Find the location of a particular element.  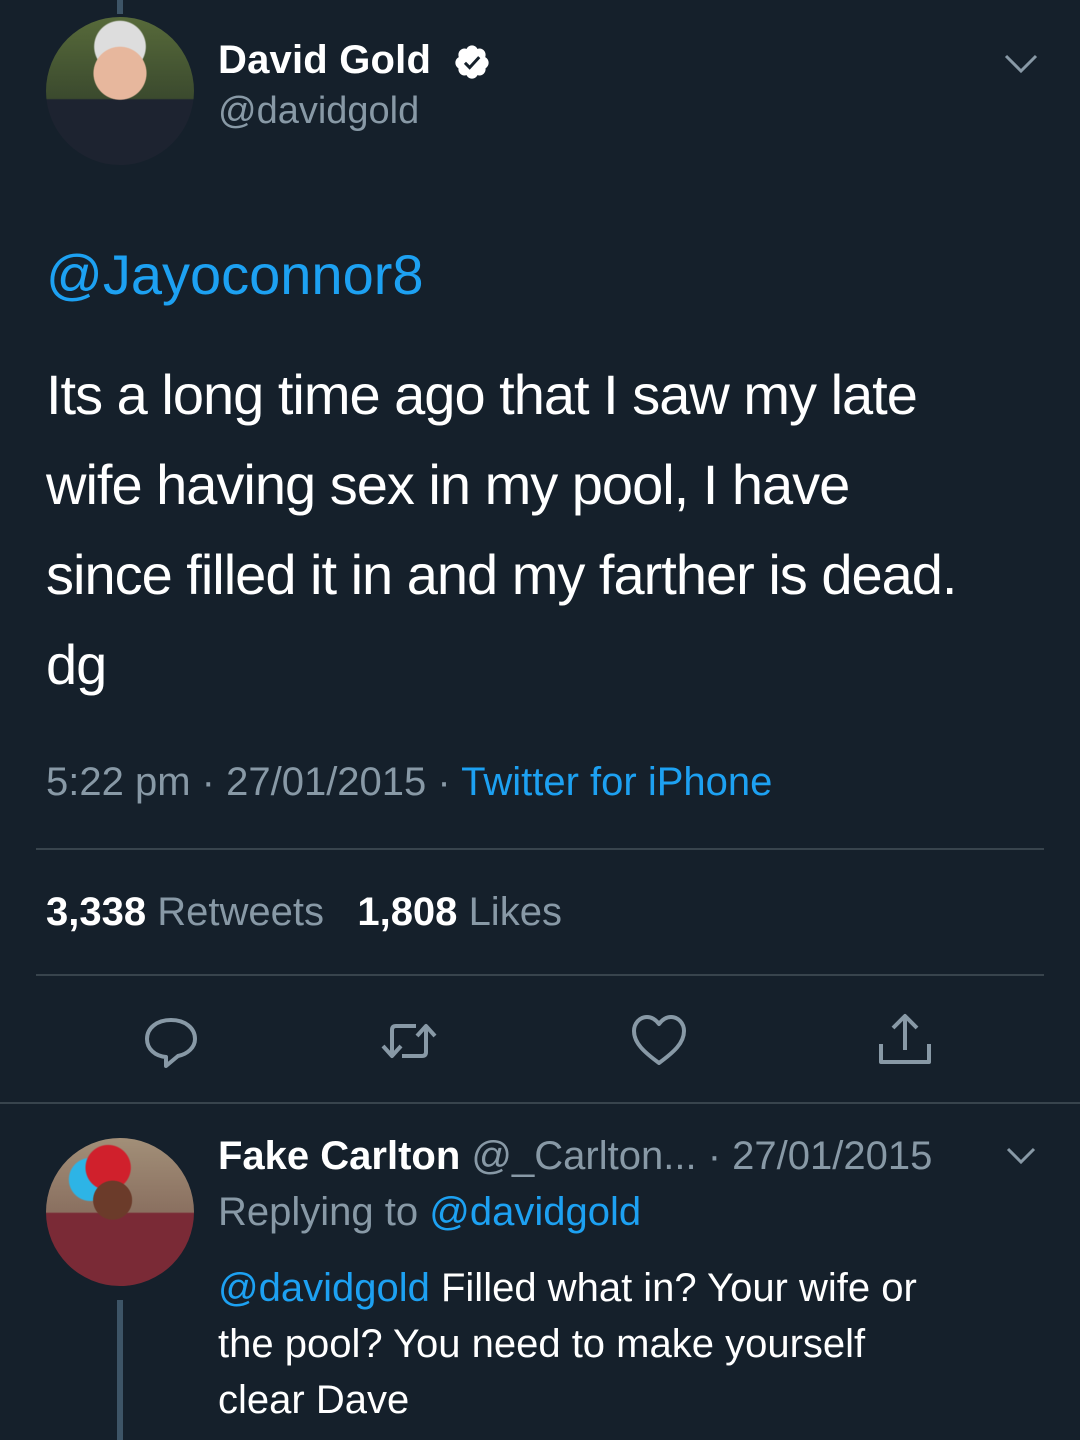

reply-author-avatar is located at coordinates (120, 1212).